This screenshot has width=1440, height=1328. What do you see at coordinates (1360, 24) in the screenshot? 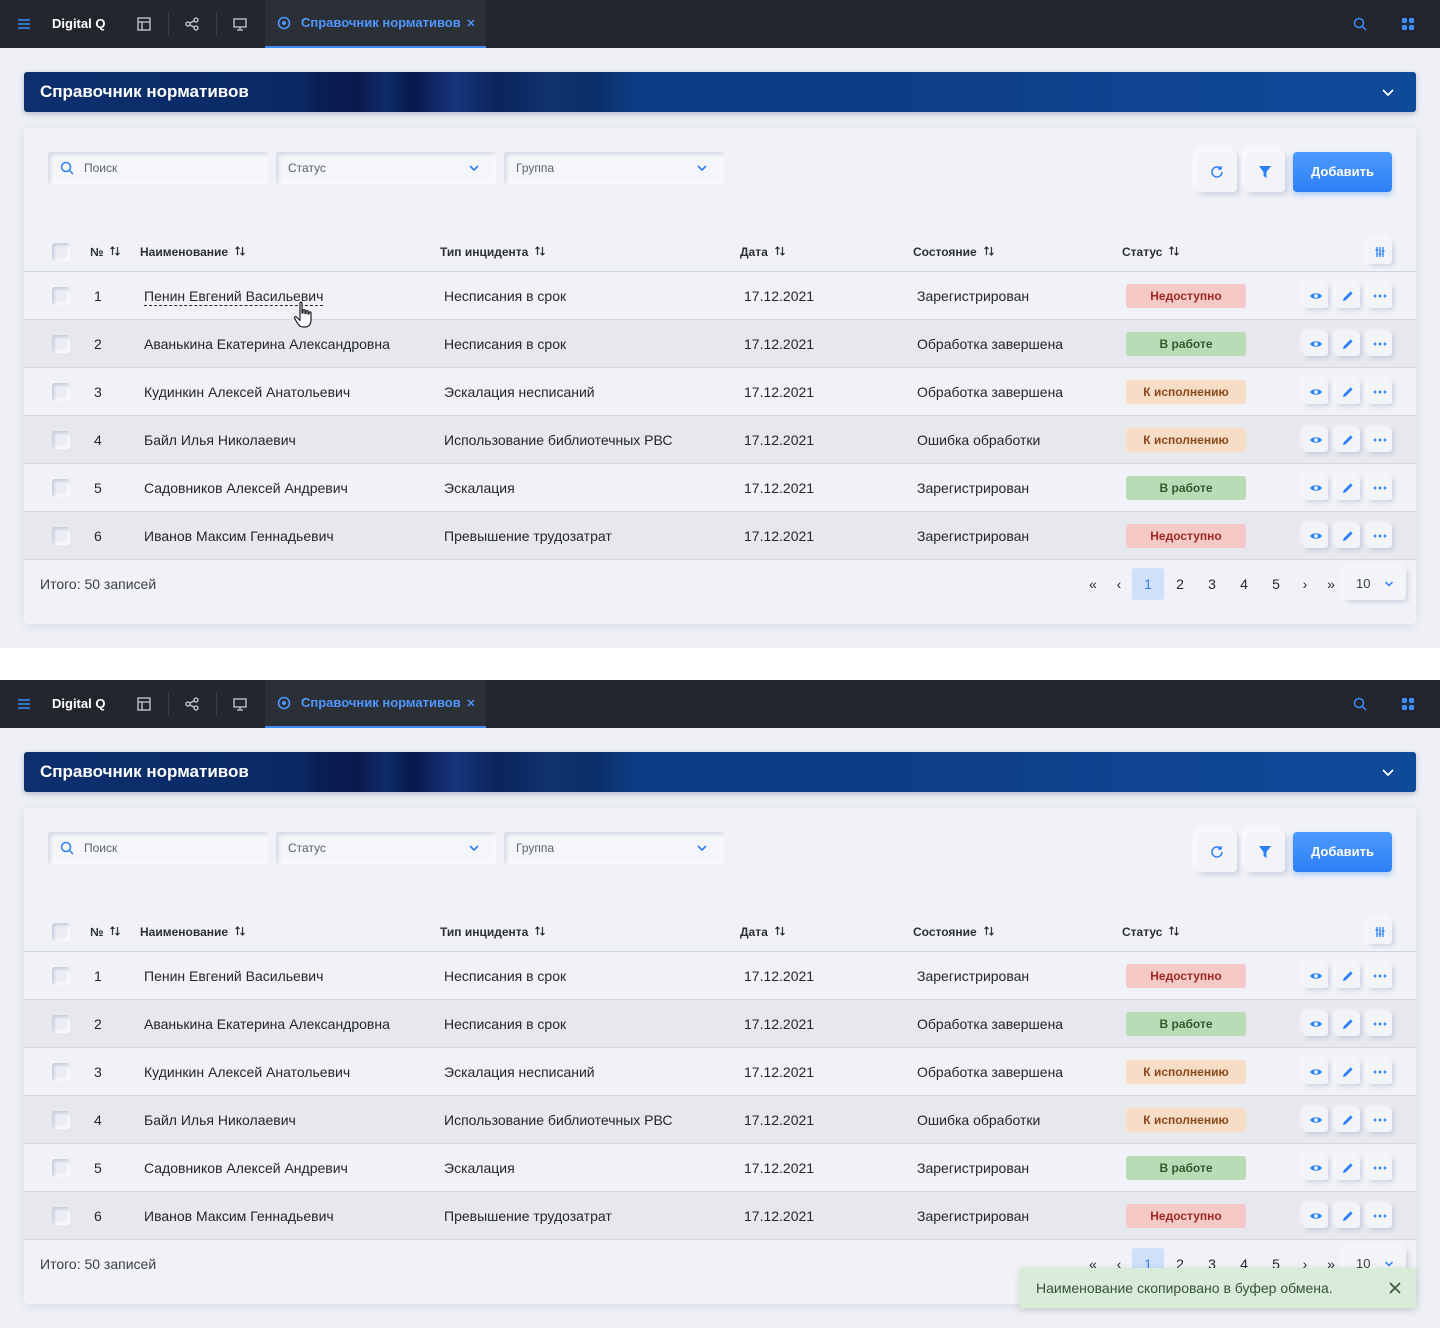
I see `search-icon` at bounding box center [1360, 24].